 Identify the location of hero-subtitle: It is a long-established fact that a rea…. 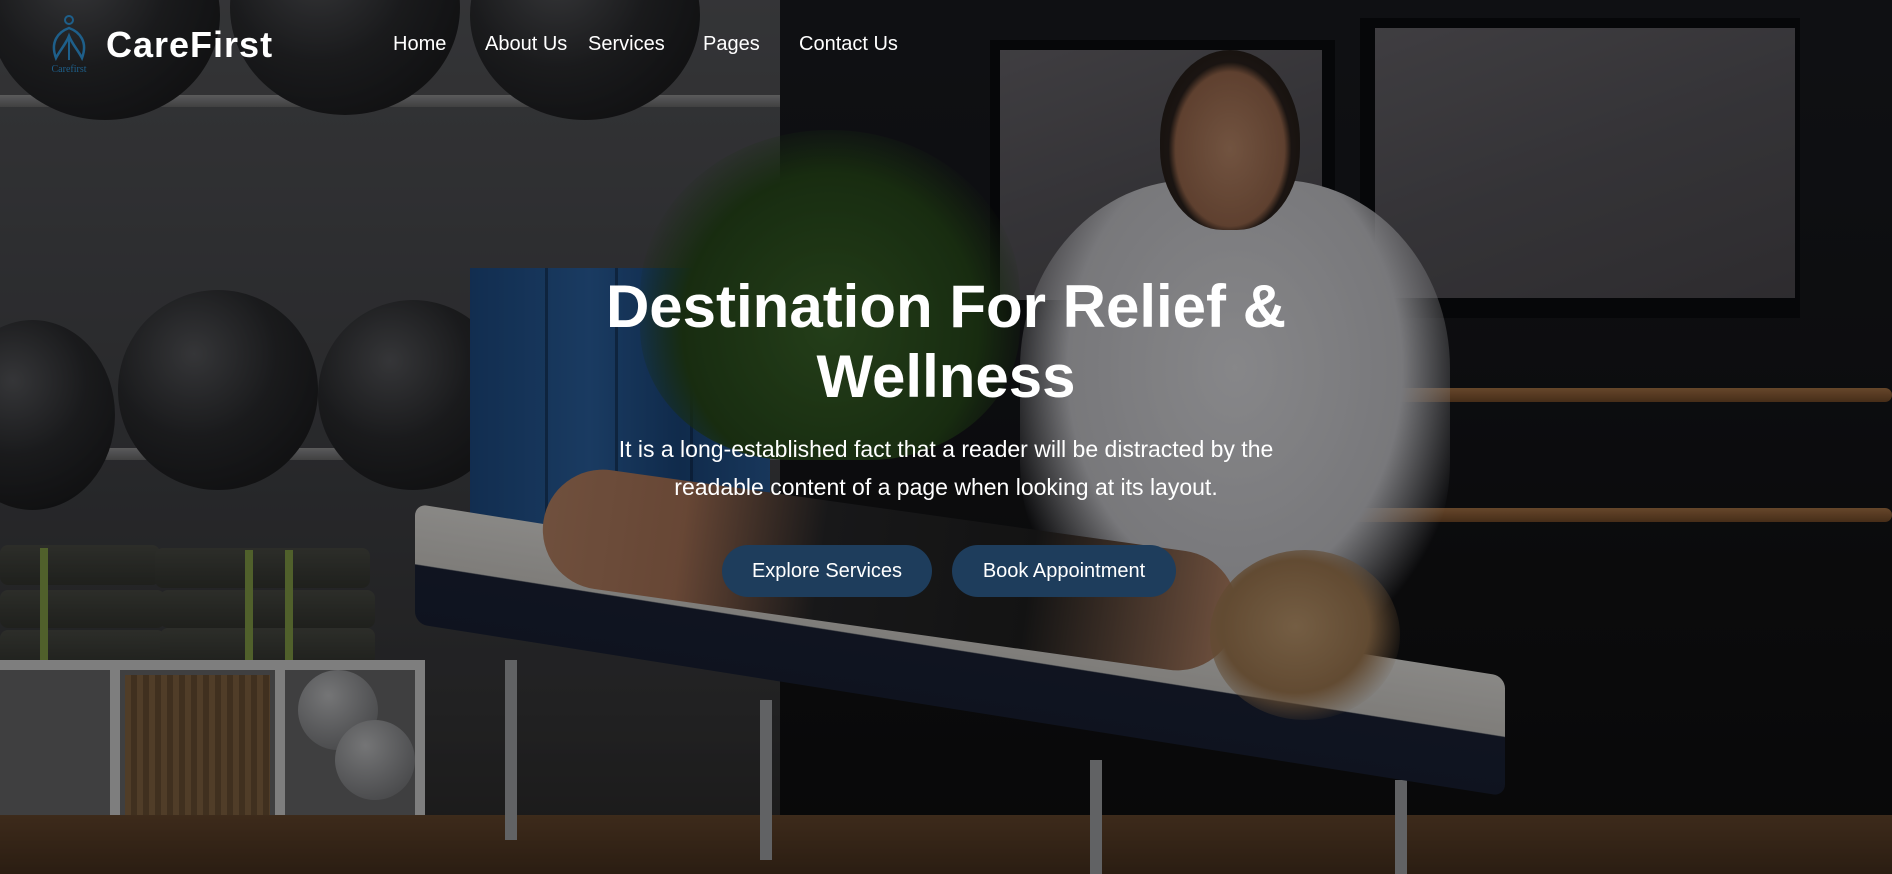
(946, 468).